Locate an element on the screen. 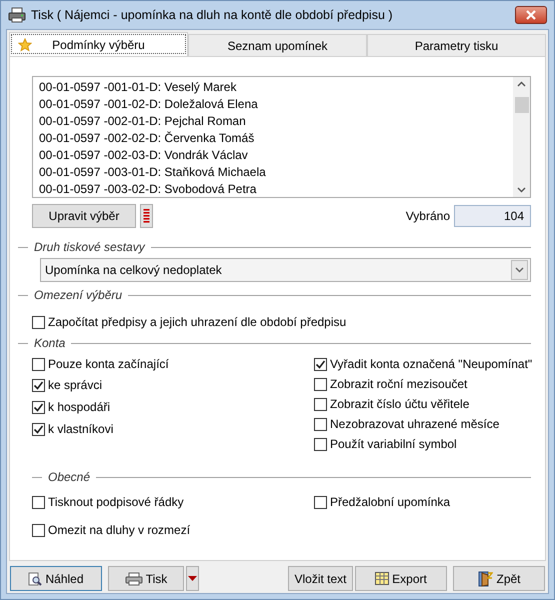 The height and width of the screenshot is (600, 555). checkbox: Tisknout podpisové řádky is located at coordinates (173, 502).